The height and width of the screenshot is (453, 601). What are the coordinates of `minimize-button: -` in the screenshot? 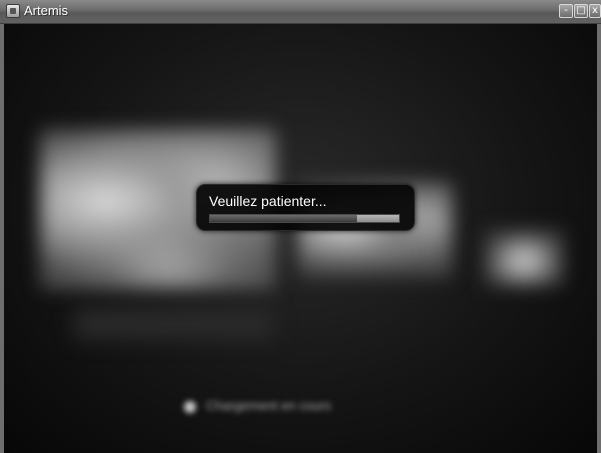 It's located at (566, 11).